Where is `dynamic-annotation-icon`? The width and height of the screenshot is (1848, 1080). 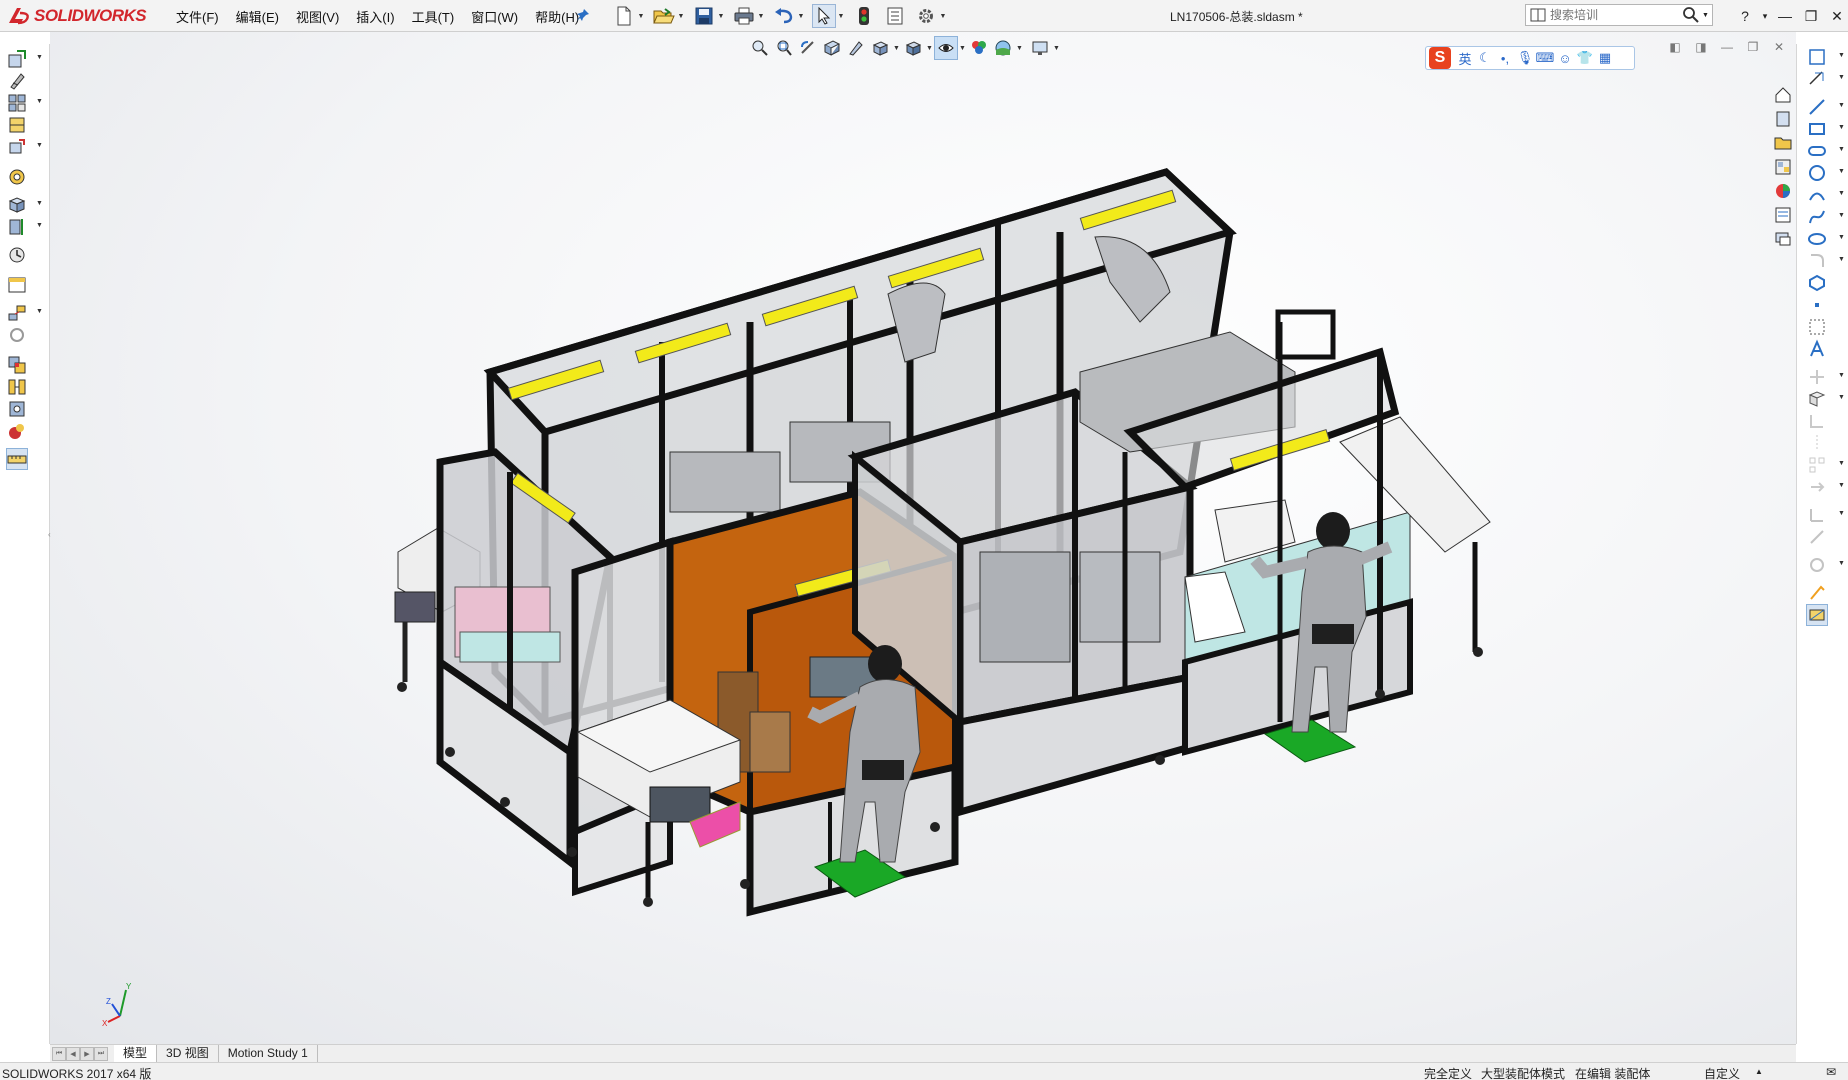 dynamic-annotation-icon is located at coordinates (856, 48).